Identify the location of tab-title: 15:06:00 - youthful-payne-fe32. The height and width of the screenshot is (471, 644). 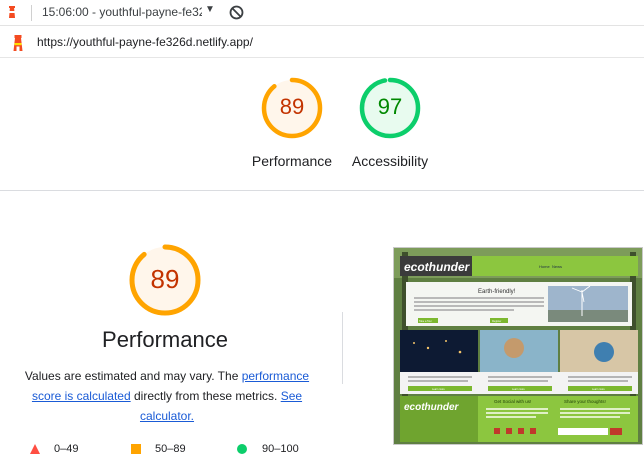
(122, 12).